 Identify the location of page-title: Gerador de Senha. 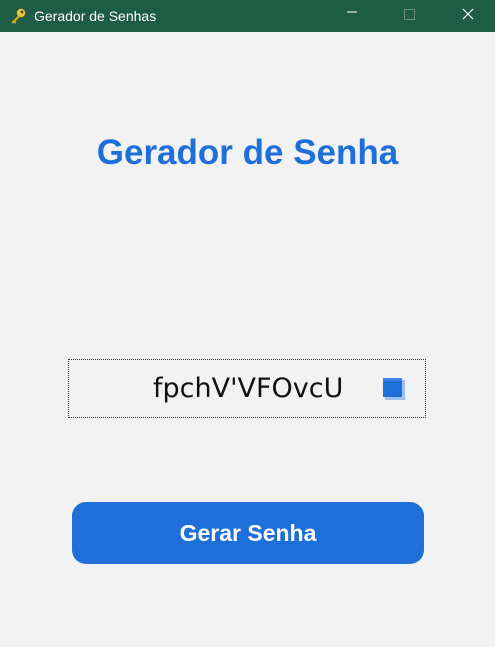
(247, 152).